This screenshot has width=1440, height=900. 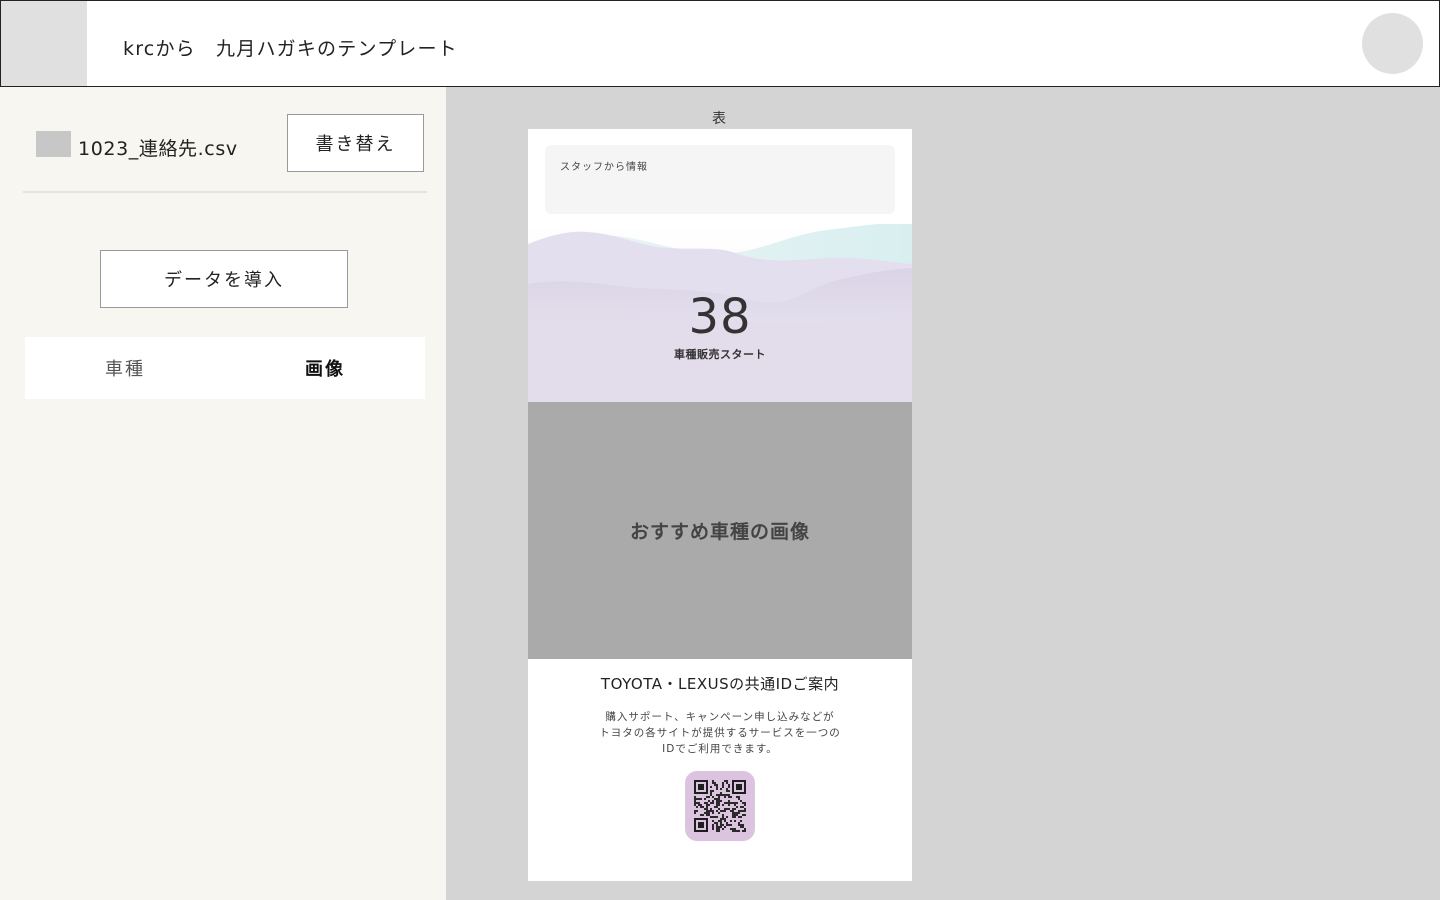 What do you see at coordinates (1392, 43) in the screenshot?
I see `user-avatar` at bounding box center [1392, 43].